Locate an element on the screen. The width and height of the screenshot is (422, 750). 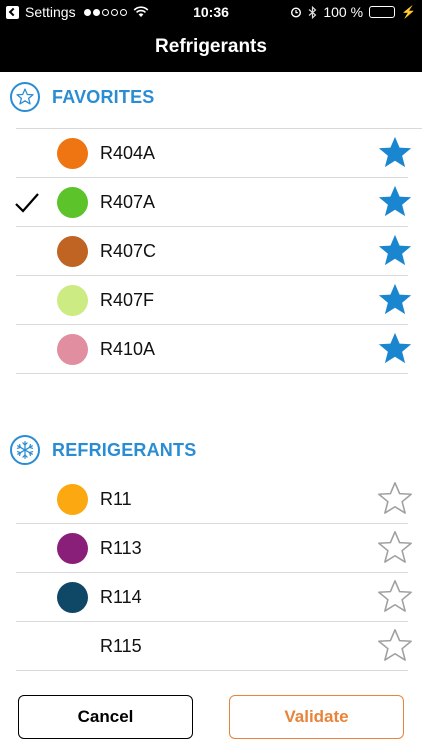
status-right: 100 % ⚡ is located at coordinates (353, 12).